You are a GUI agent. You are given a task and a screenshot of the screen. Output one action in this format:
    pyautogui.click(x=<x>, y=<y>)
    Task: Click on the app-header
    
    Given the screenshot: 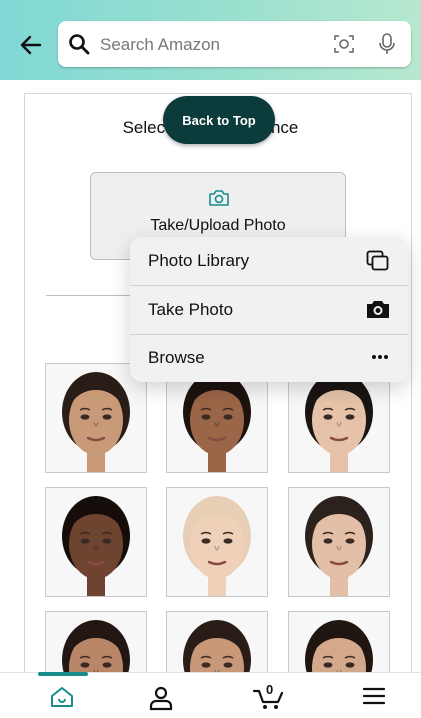 What is the action you would take?
    pyautogui.click(x=210, y=40)
    